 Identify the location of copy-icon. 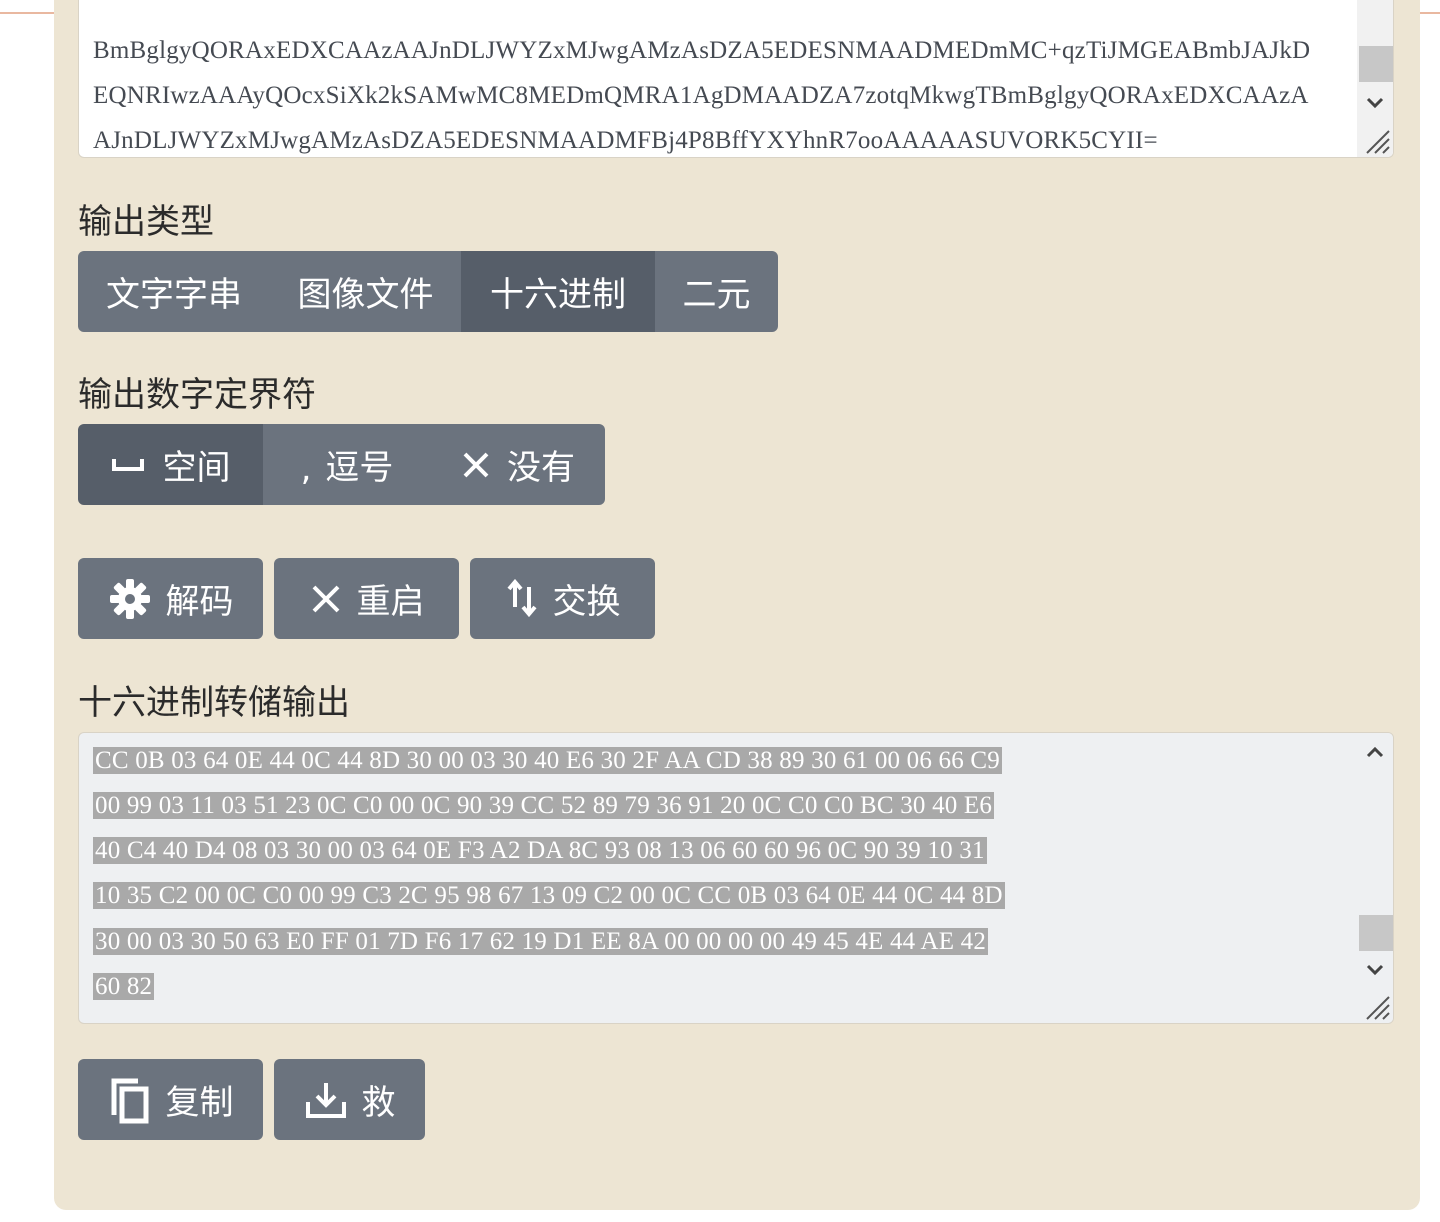
(129, 1100).